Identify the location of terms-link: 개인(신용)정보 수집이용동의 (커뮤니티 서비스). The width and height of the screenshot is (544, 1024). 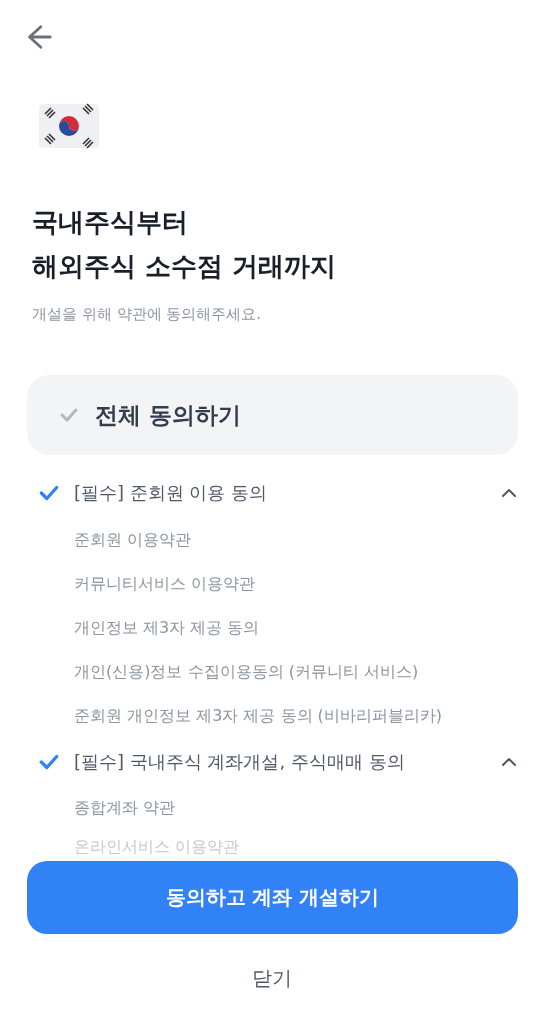
(246, 672).